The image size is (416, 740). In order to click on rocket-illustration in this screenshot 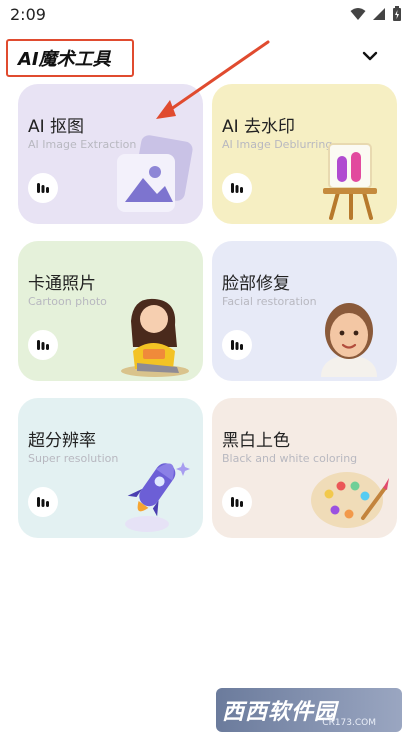, I will do `click(157, 497)`.